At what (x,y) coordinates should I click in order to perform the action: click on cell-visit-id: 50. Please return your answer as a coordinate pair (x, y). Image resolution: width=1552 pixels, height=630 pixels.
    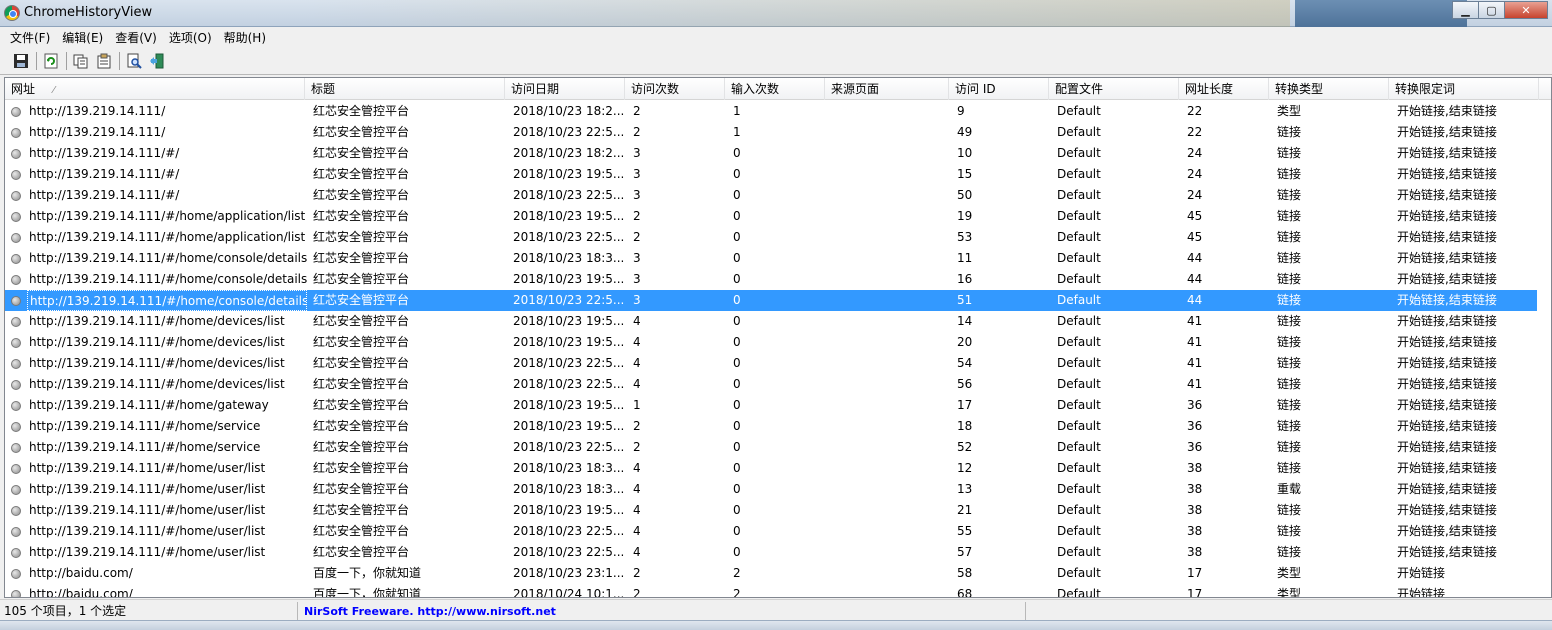
    Looking at the image, I should click on (965, 195).